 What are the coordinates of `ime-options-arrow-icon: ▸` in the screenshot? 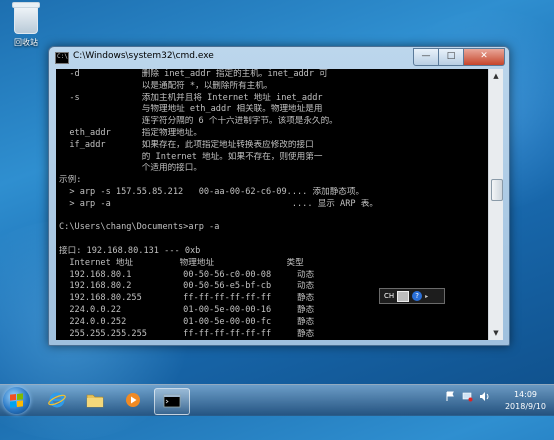 It's located at (426, 296).